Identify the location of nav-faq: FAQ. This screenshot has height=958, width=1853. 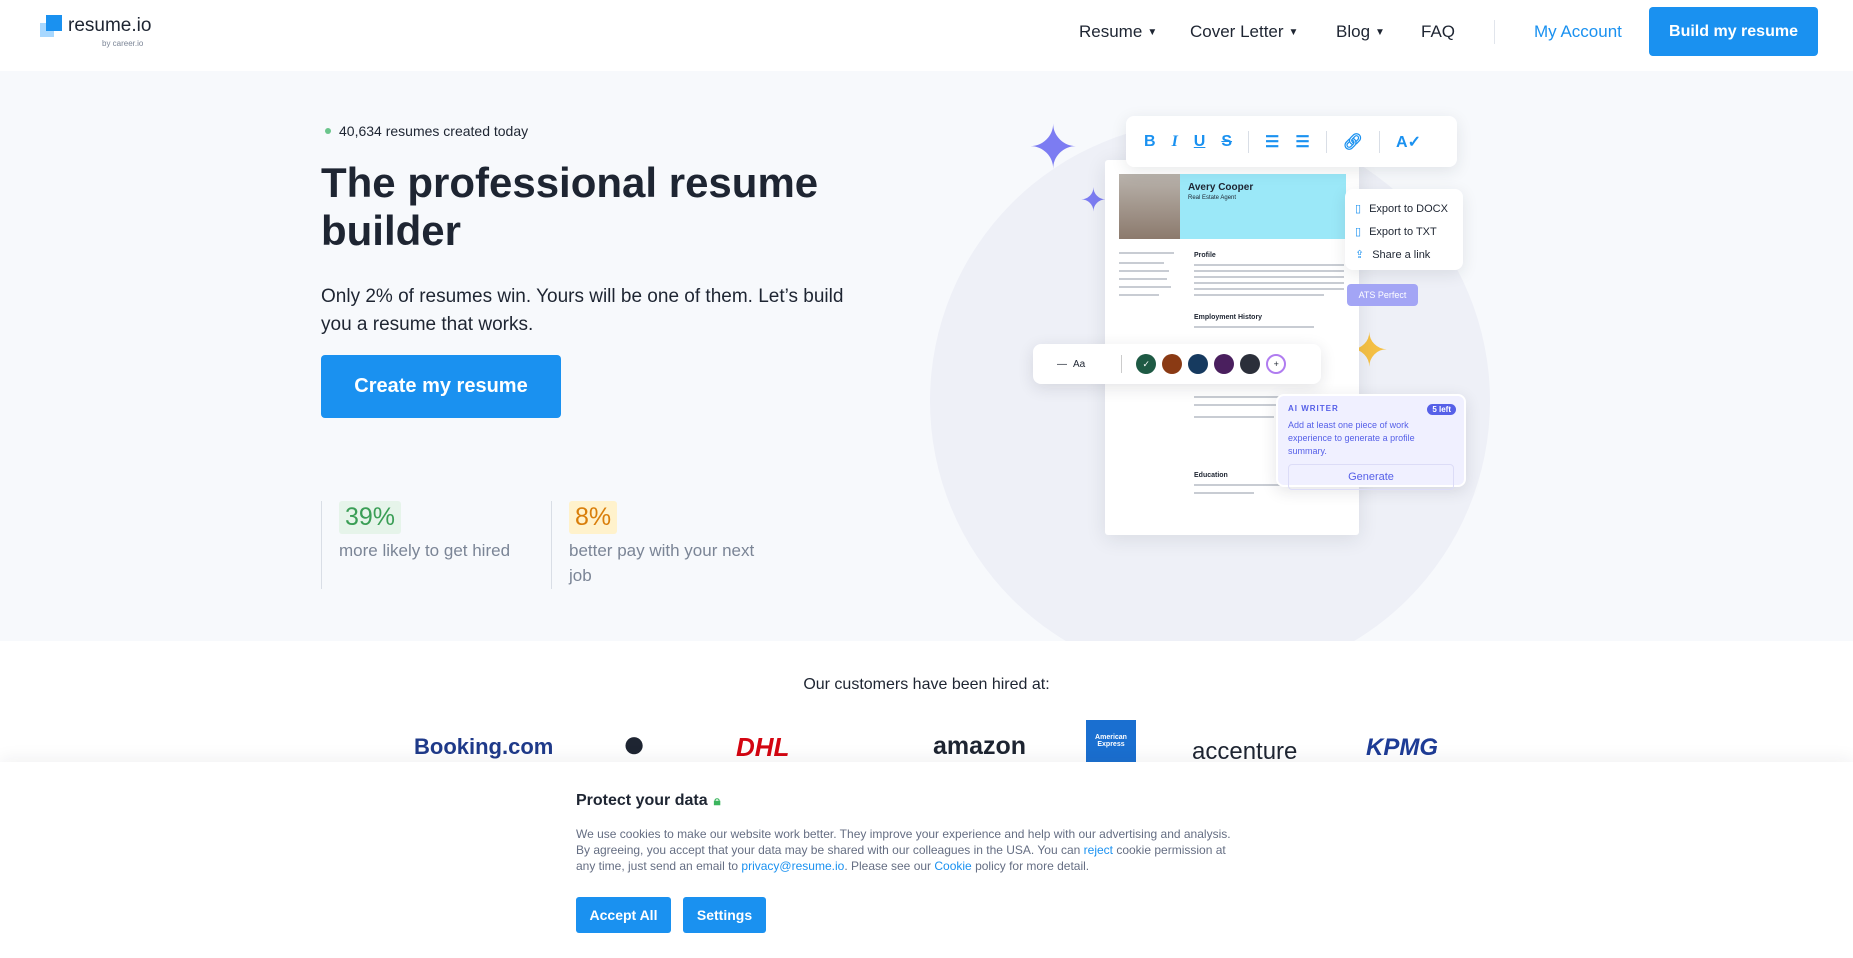
(1438, 32).